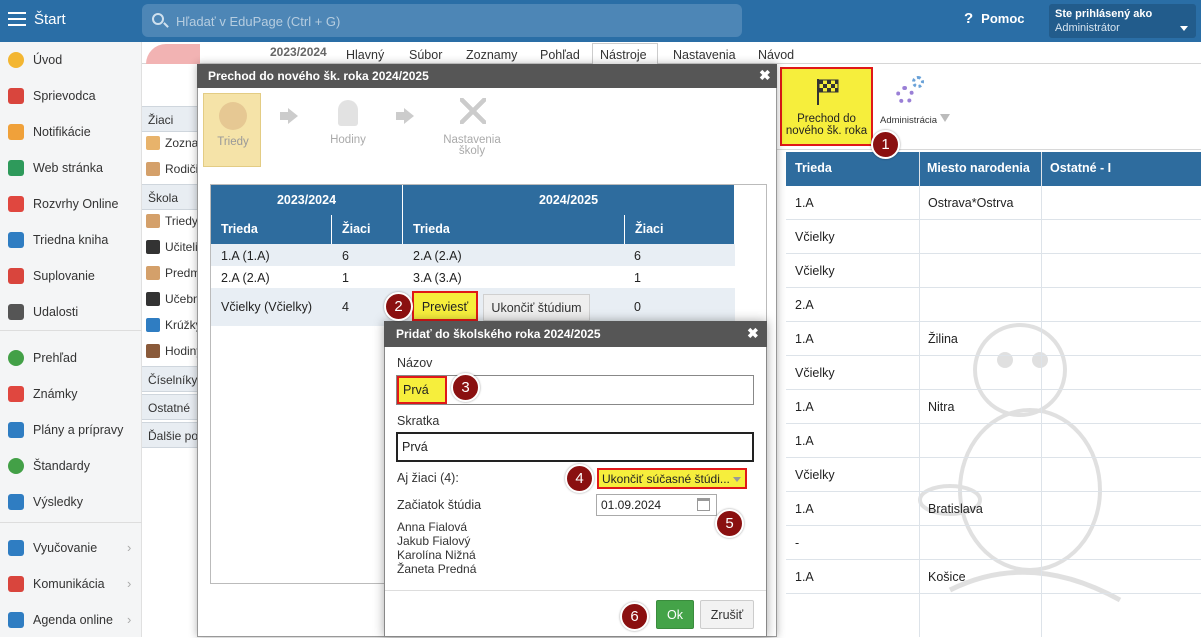 Image resolution: width=1201 pixels, height=638 pixels. I want to click on table-row: 1.A Žilina, so click(993, 339).